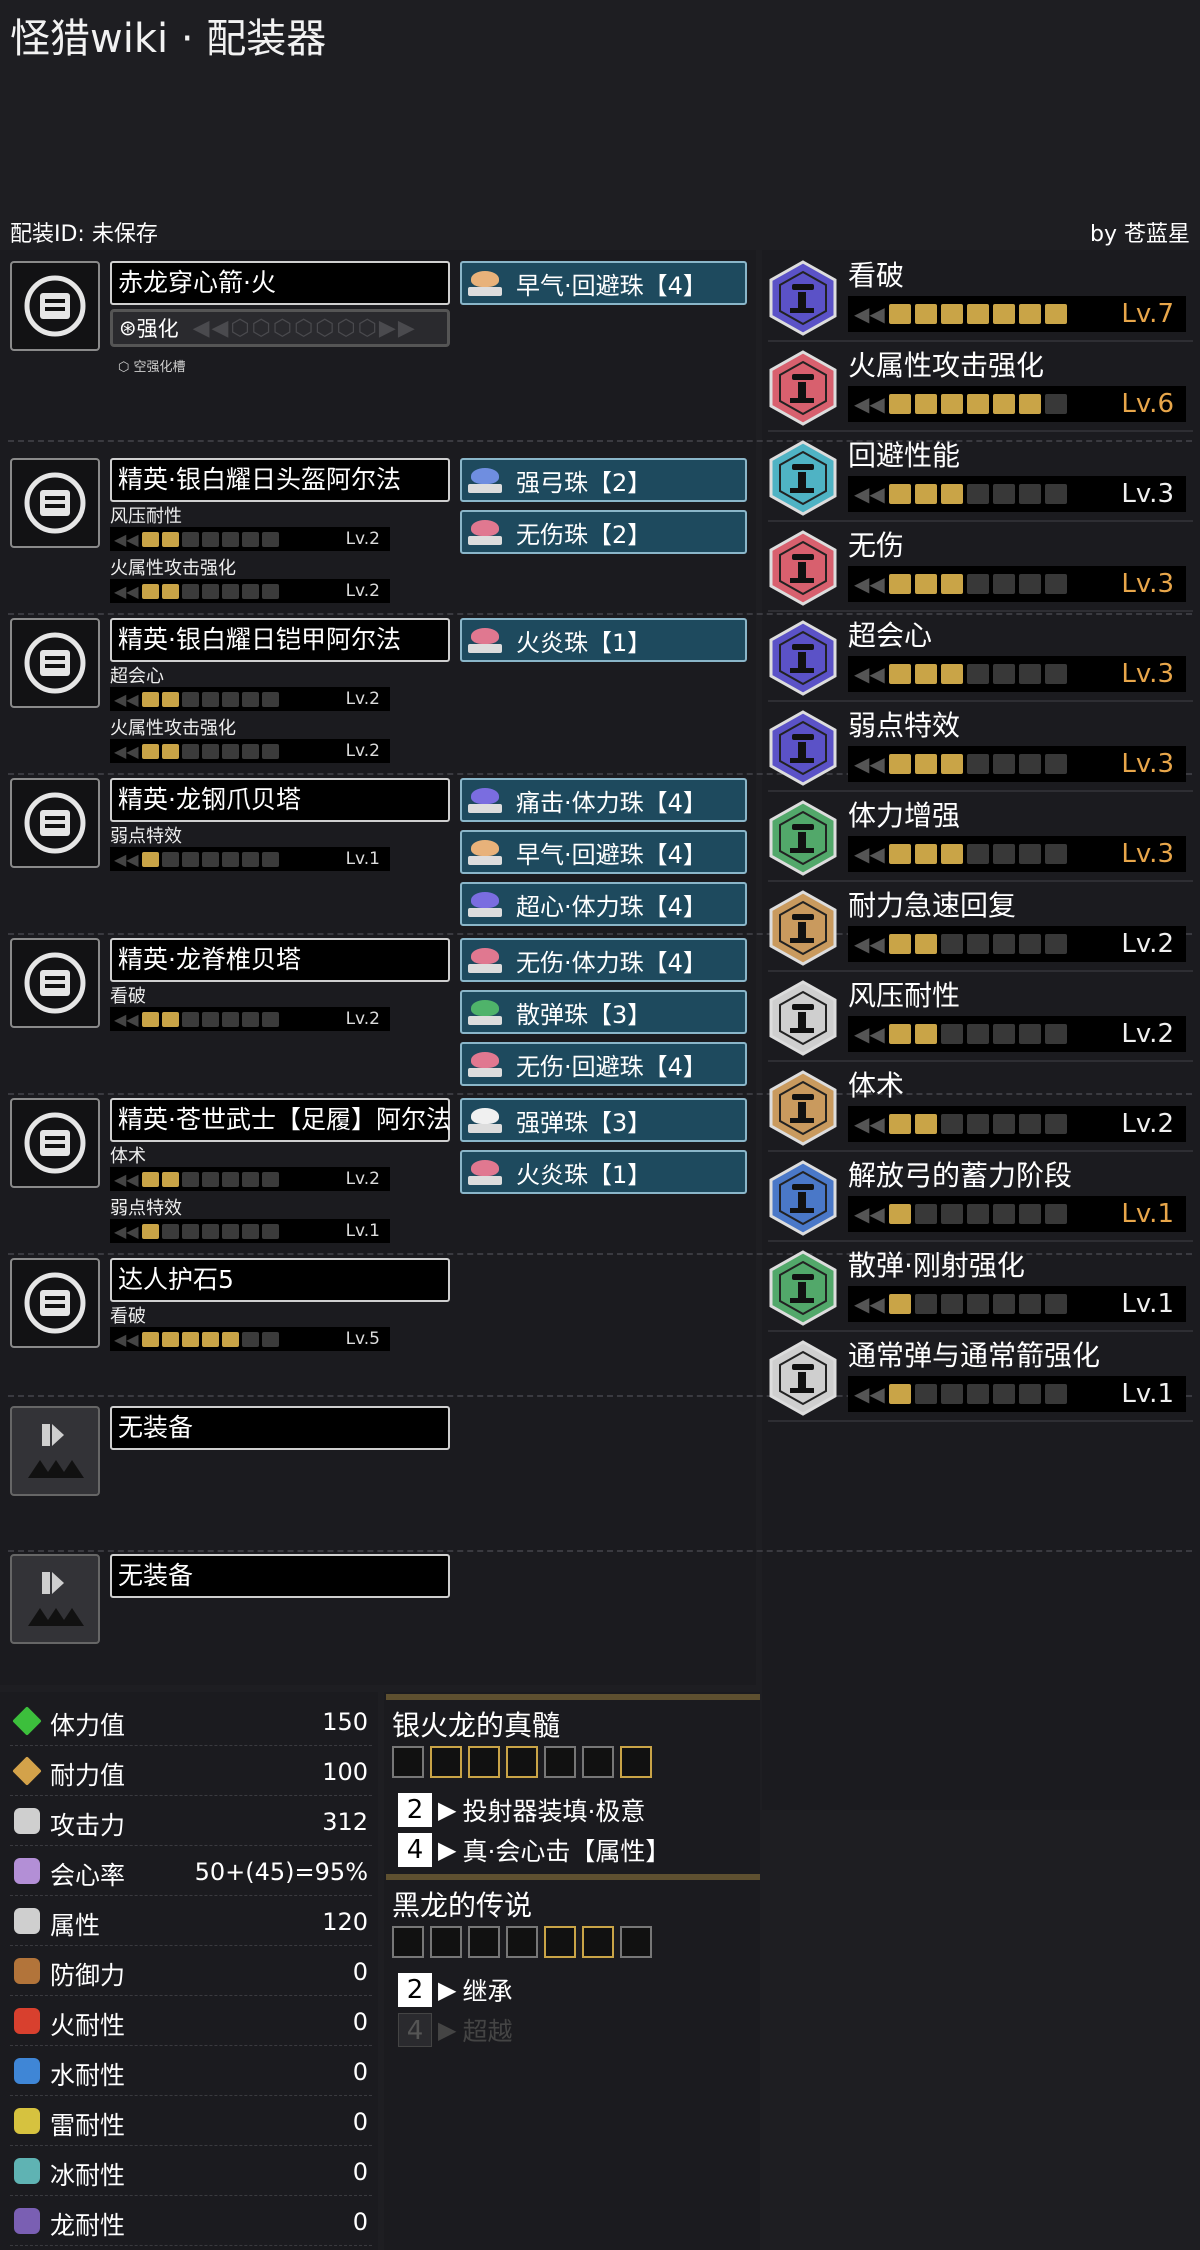  I want to click on set-bonus-skill: 4 ▶ 超越, so click(455, 2030).